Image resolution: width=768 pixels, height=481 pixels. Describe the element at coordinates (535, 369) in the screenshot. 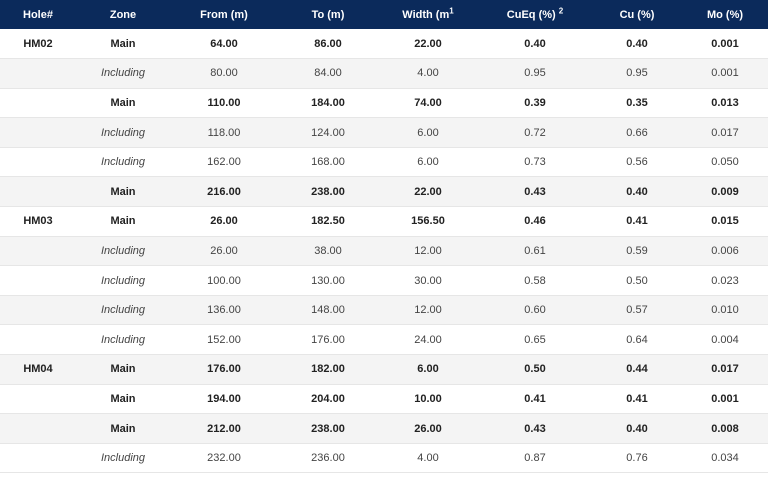

I see `cell-cueq: 0.50` at that location.